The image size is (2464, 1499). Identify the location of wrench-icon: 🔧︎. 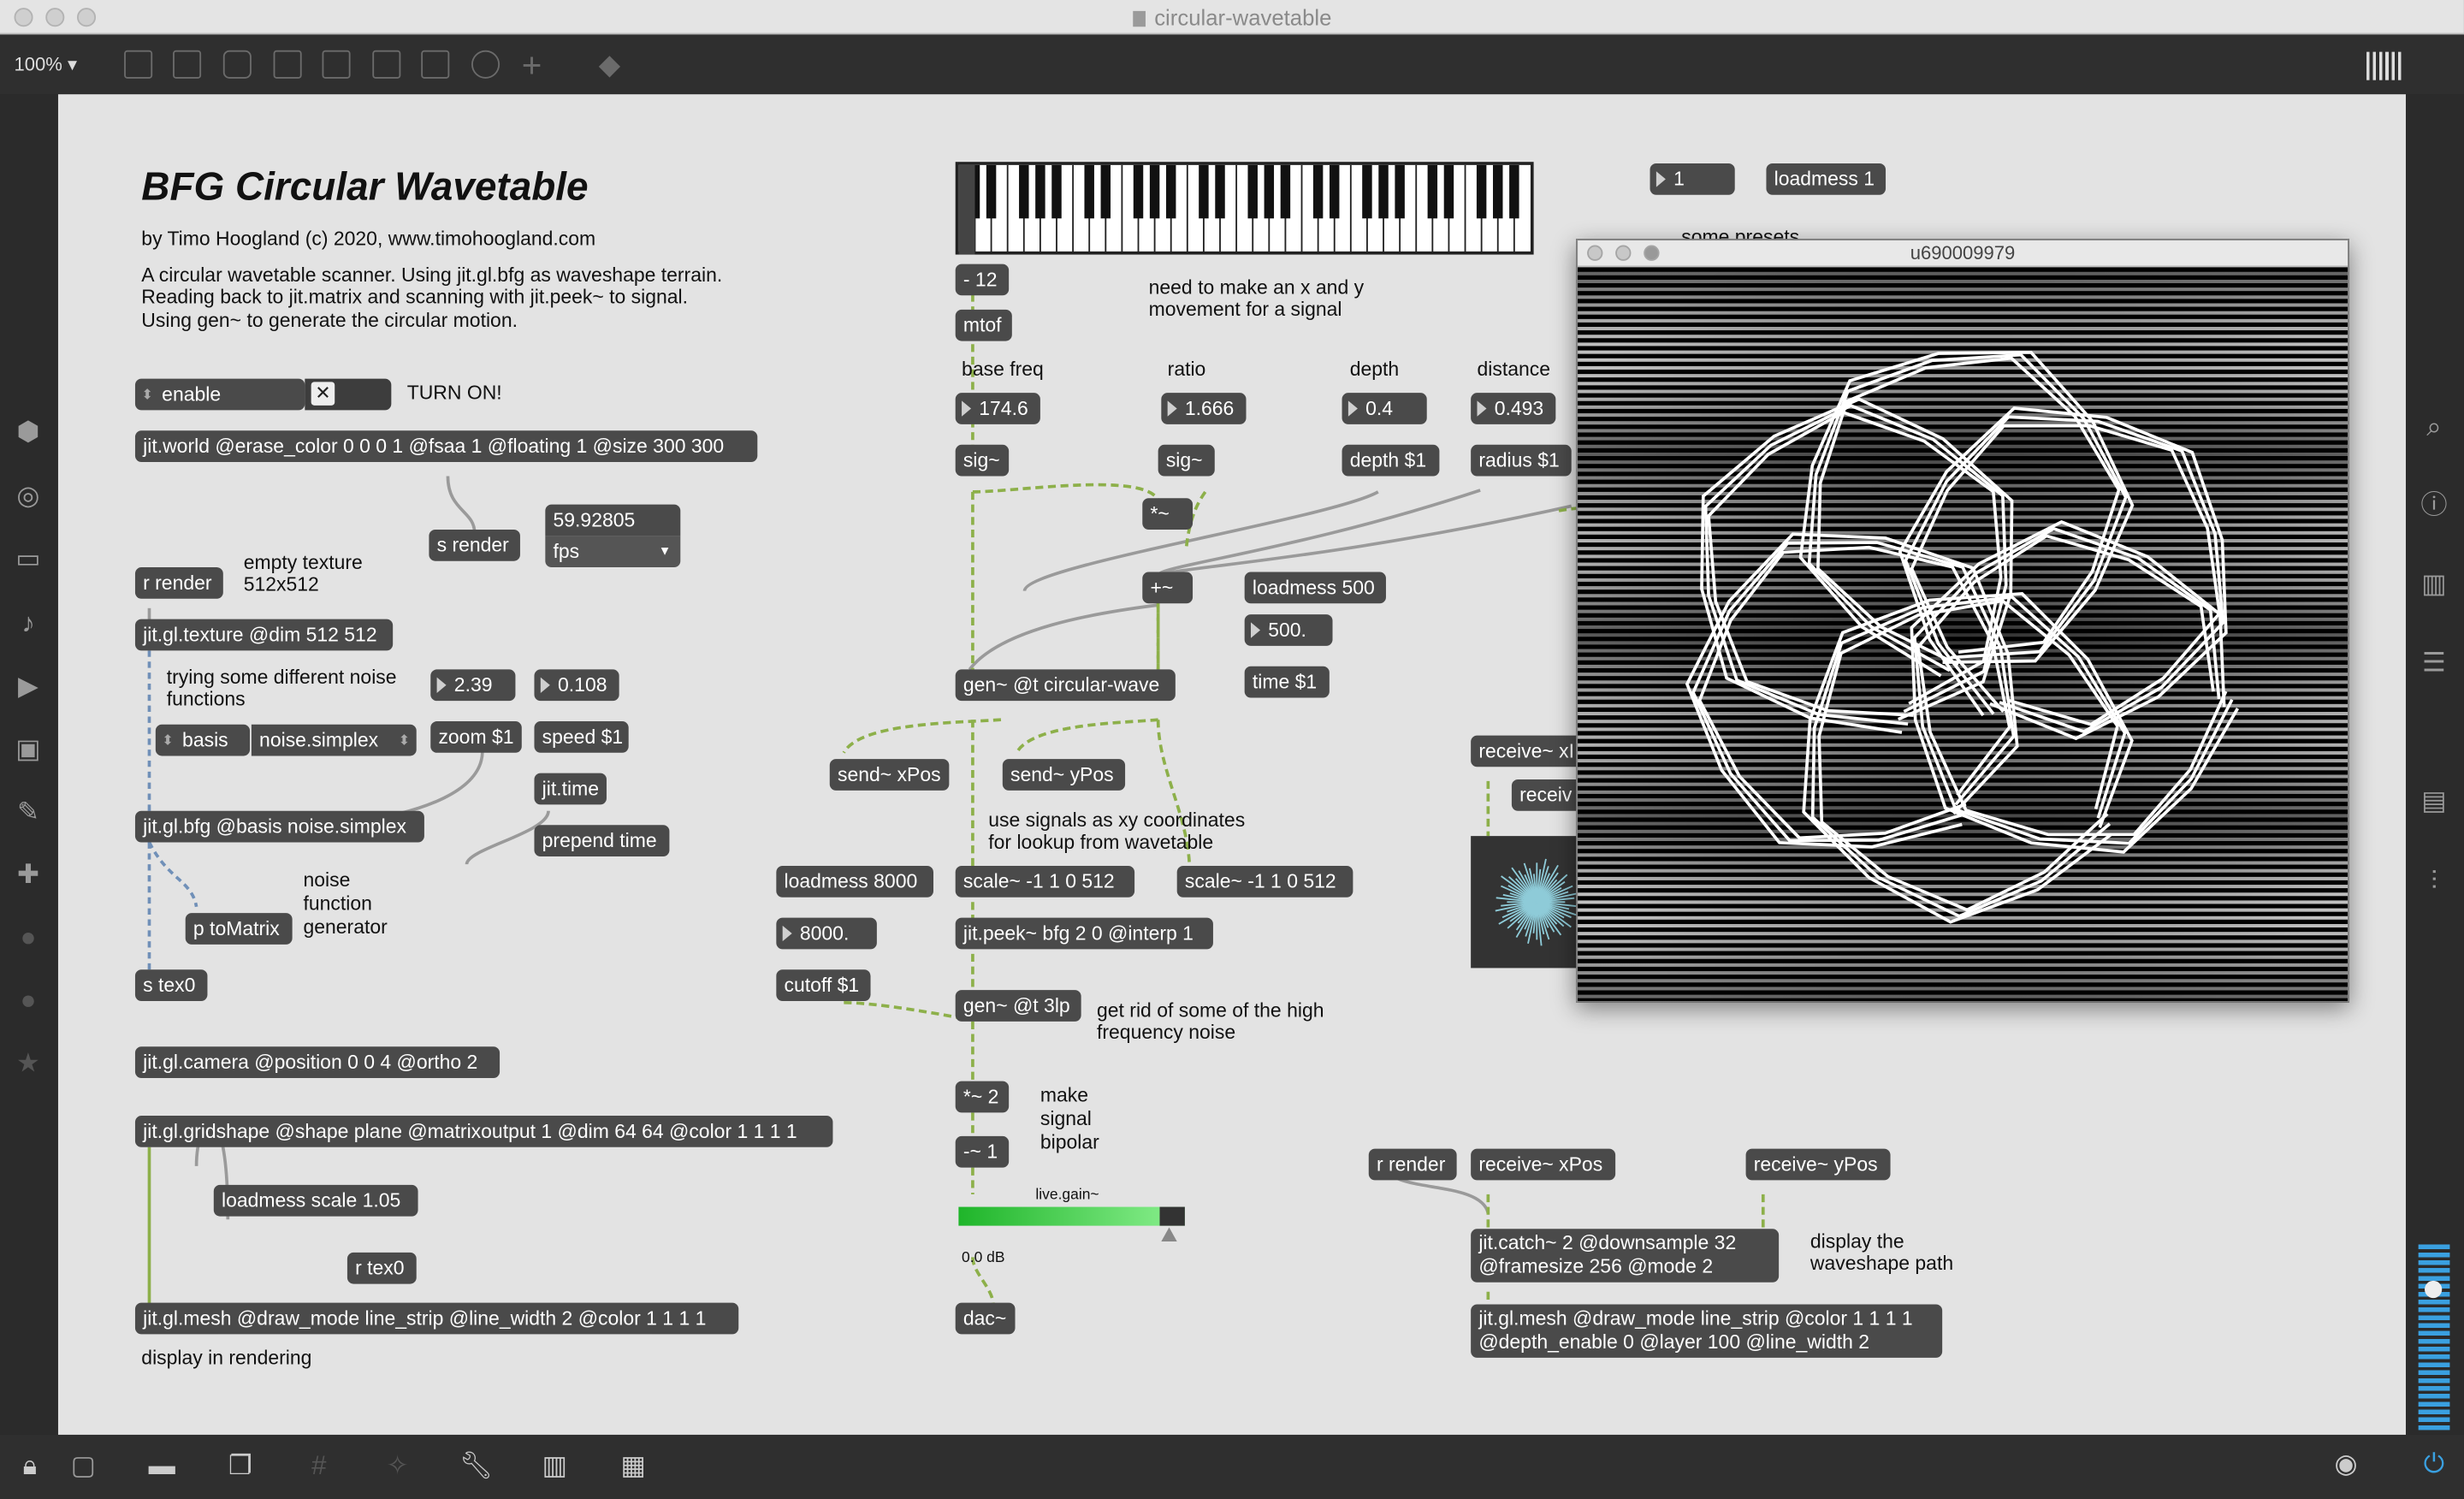
(476, 1465).